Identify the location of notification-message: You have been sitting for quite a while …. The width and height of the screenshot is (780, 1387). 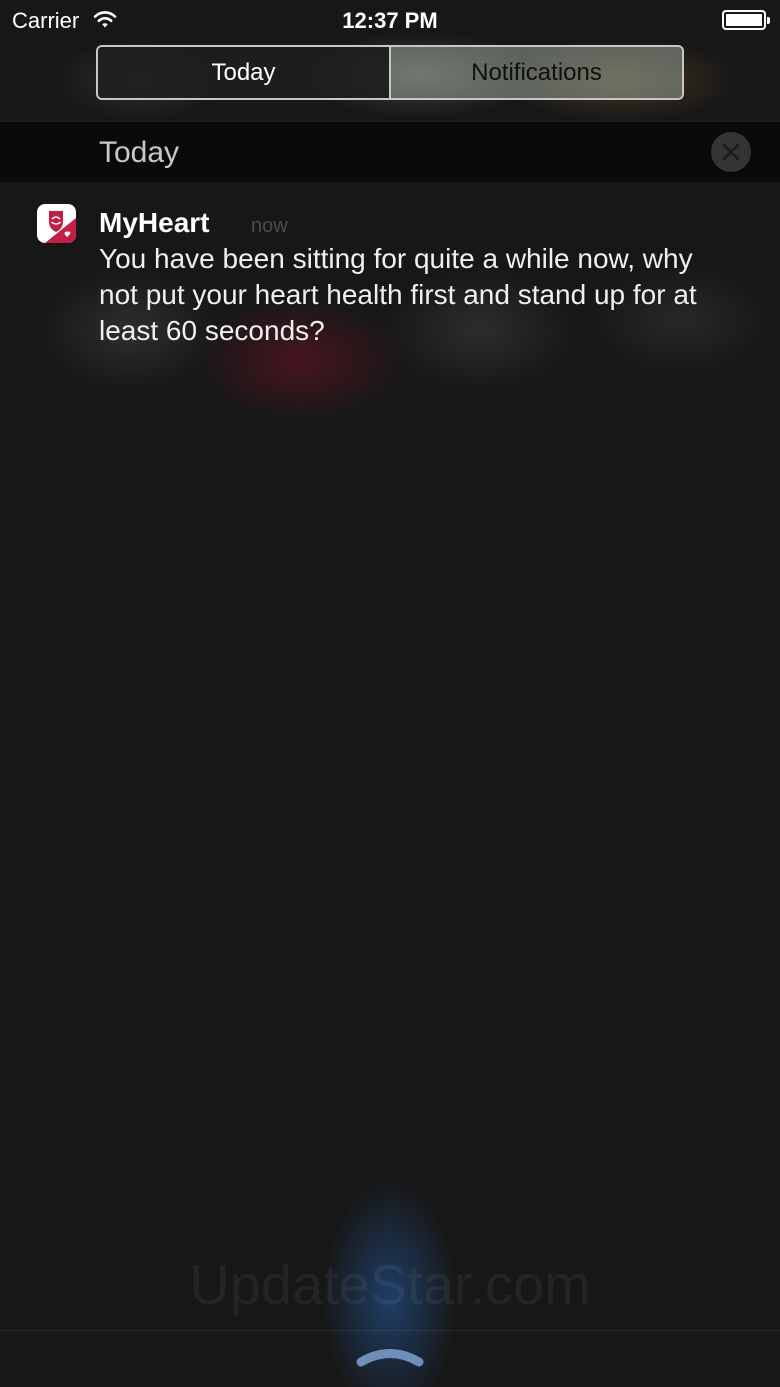
(398, 294).